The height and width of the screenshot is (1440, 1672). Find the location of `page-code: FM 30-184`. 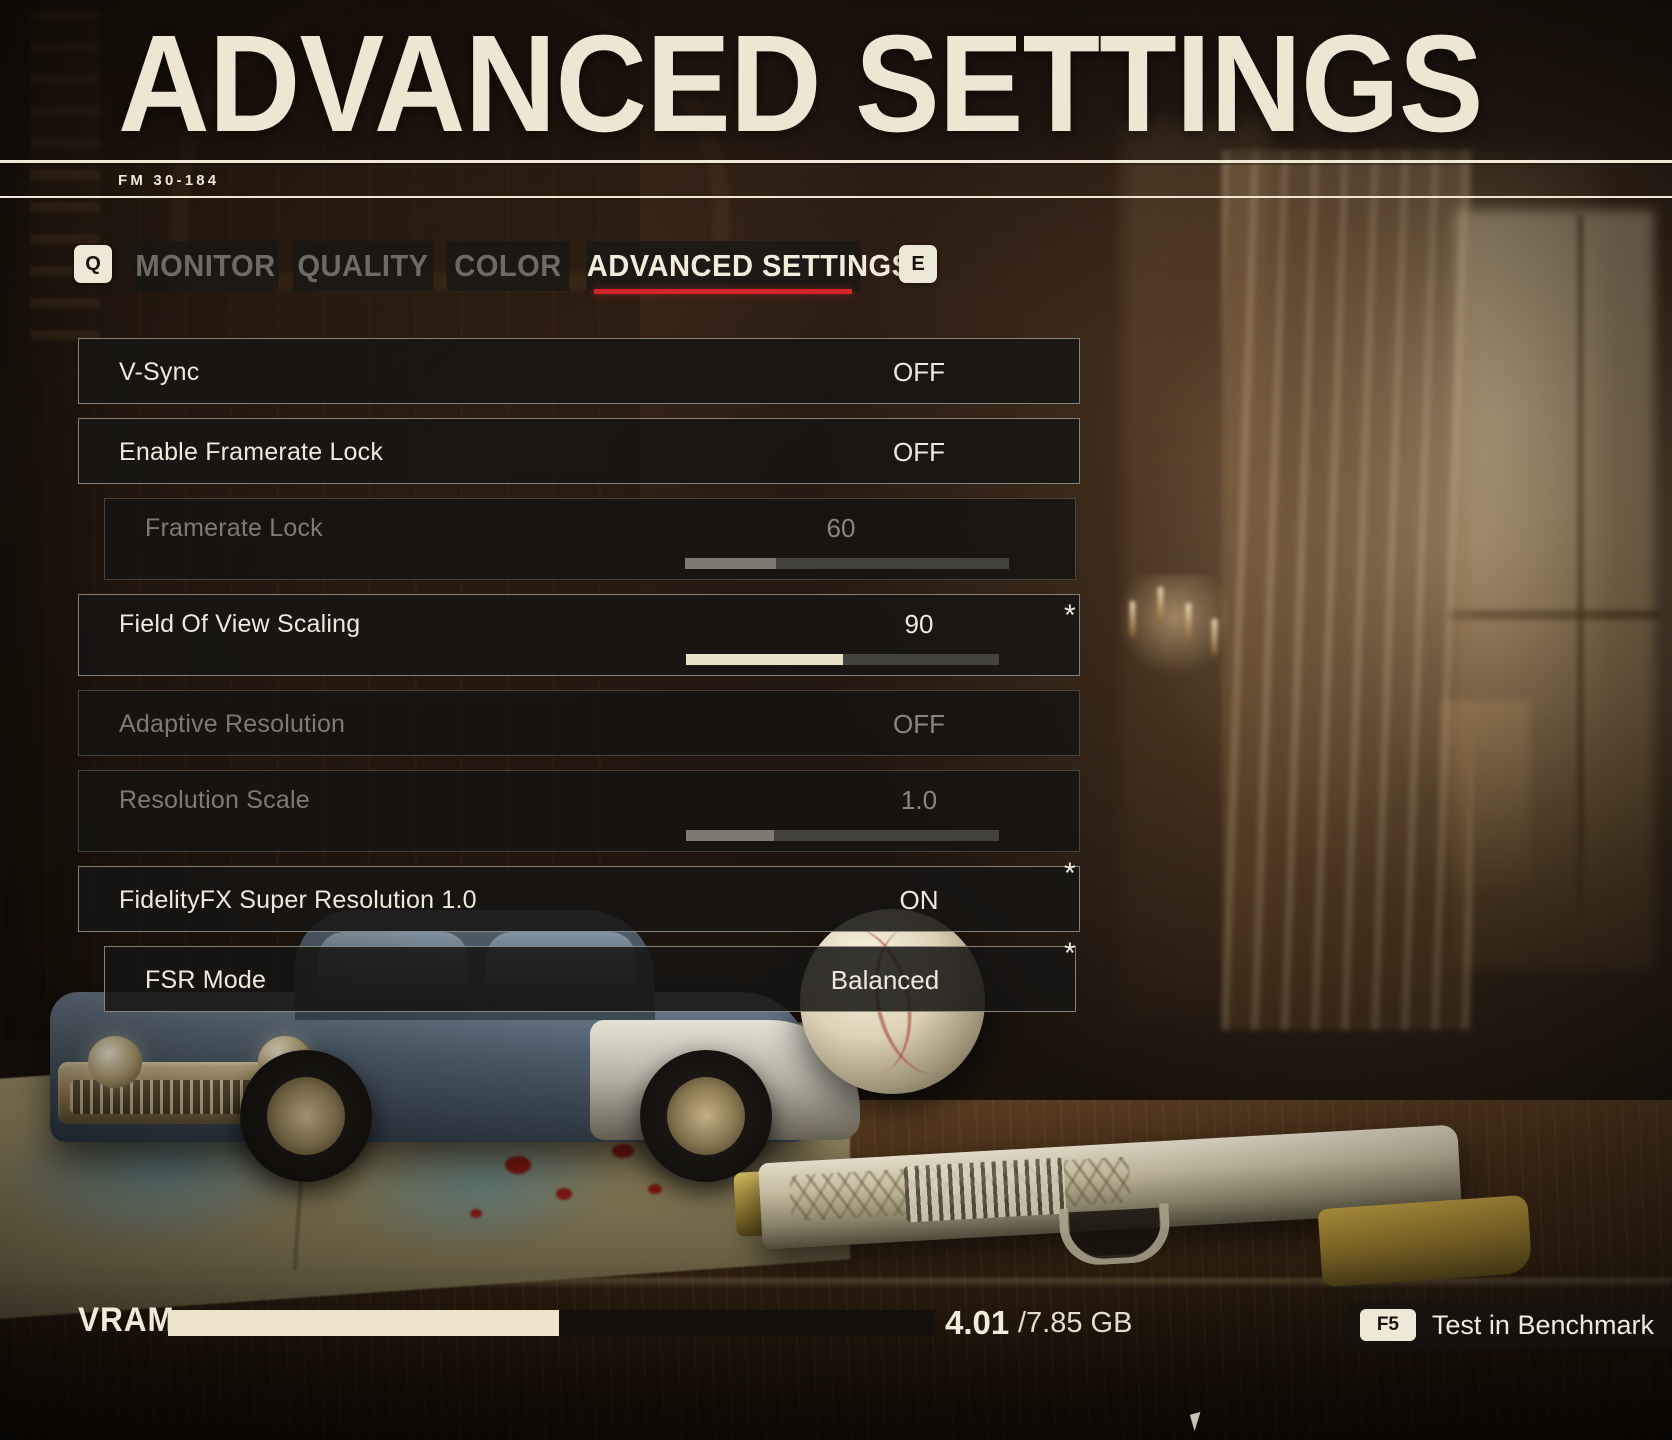

page-code: FM 30-184 is located at coordinates (169, 180).